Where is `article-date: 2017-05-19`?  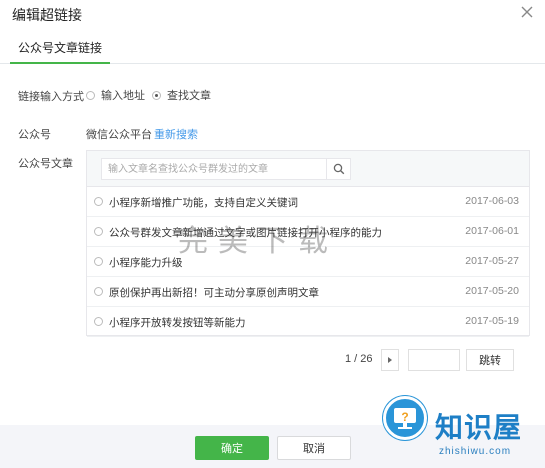 article-date: 2017-05-19 is located at coordinates (492, 321).